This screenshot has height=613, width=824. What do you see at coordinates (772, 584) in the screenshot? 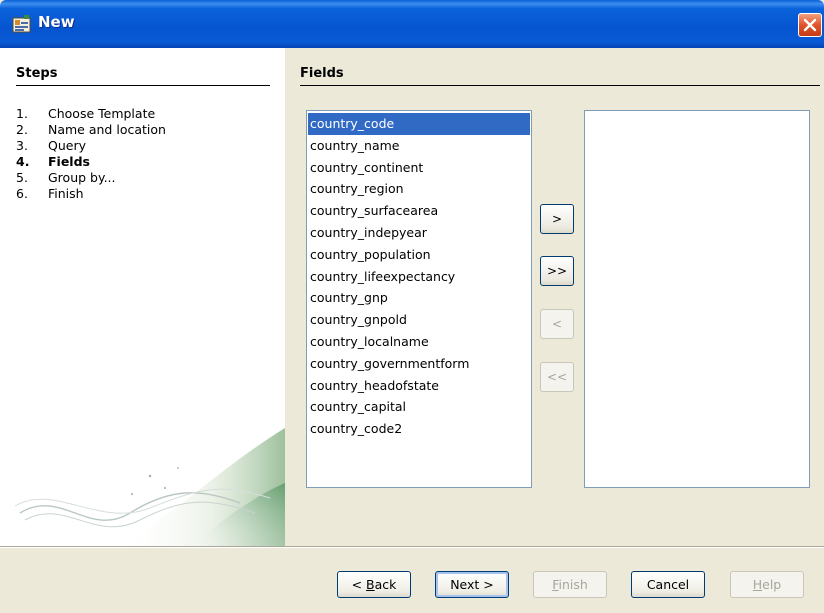
I see `help-button-rest: elp` at bounding box center [772, 584].